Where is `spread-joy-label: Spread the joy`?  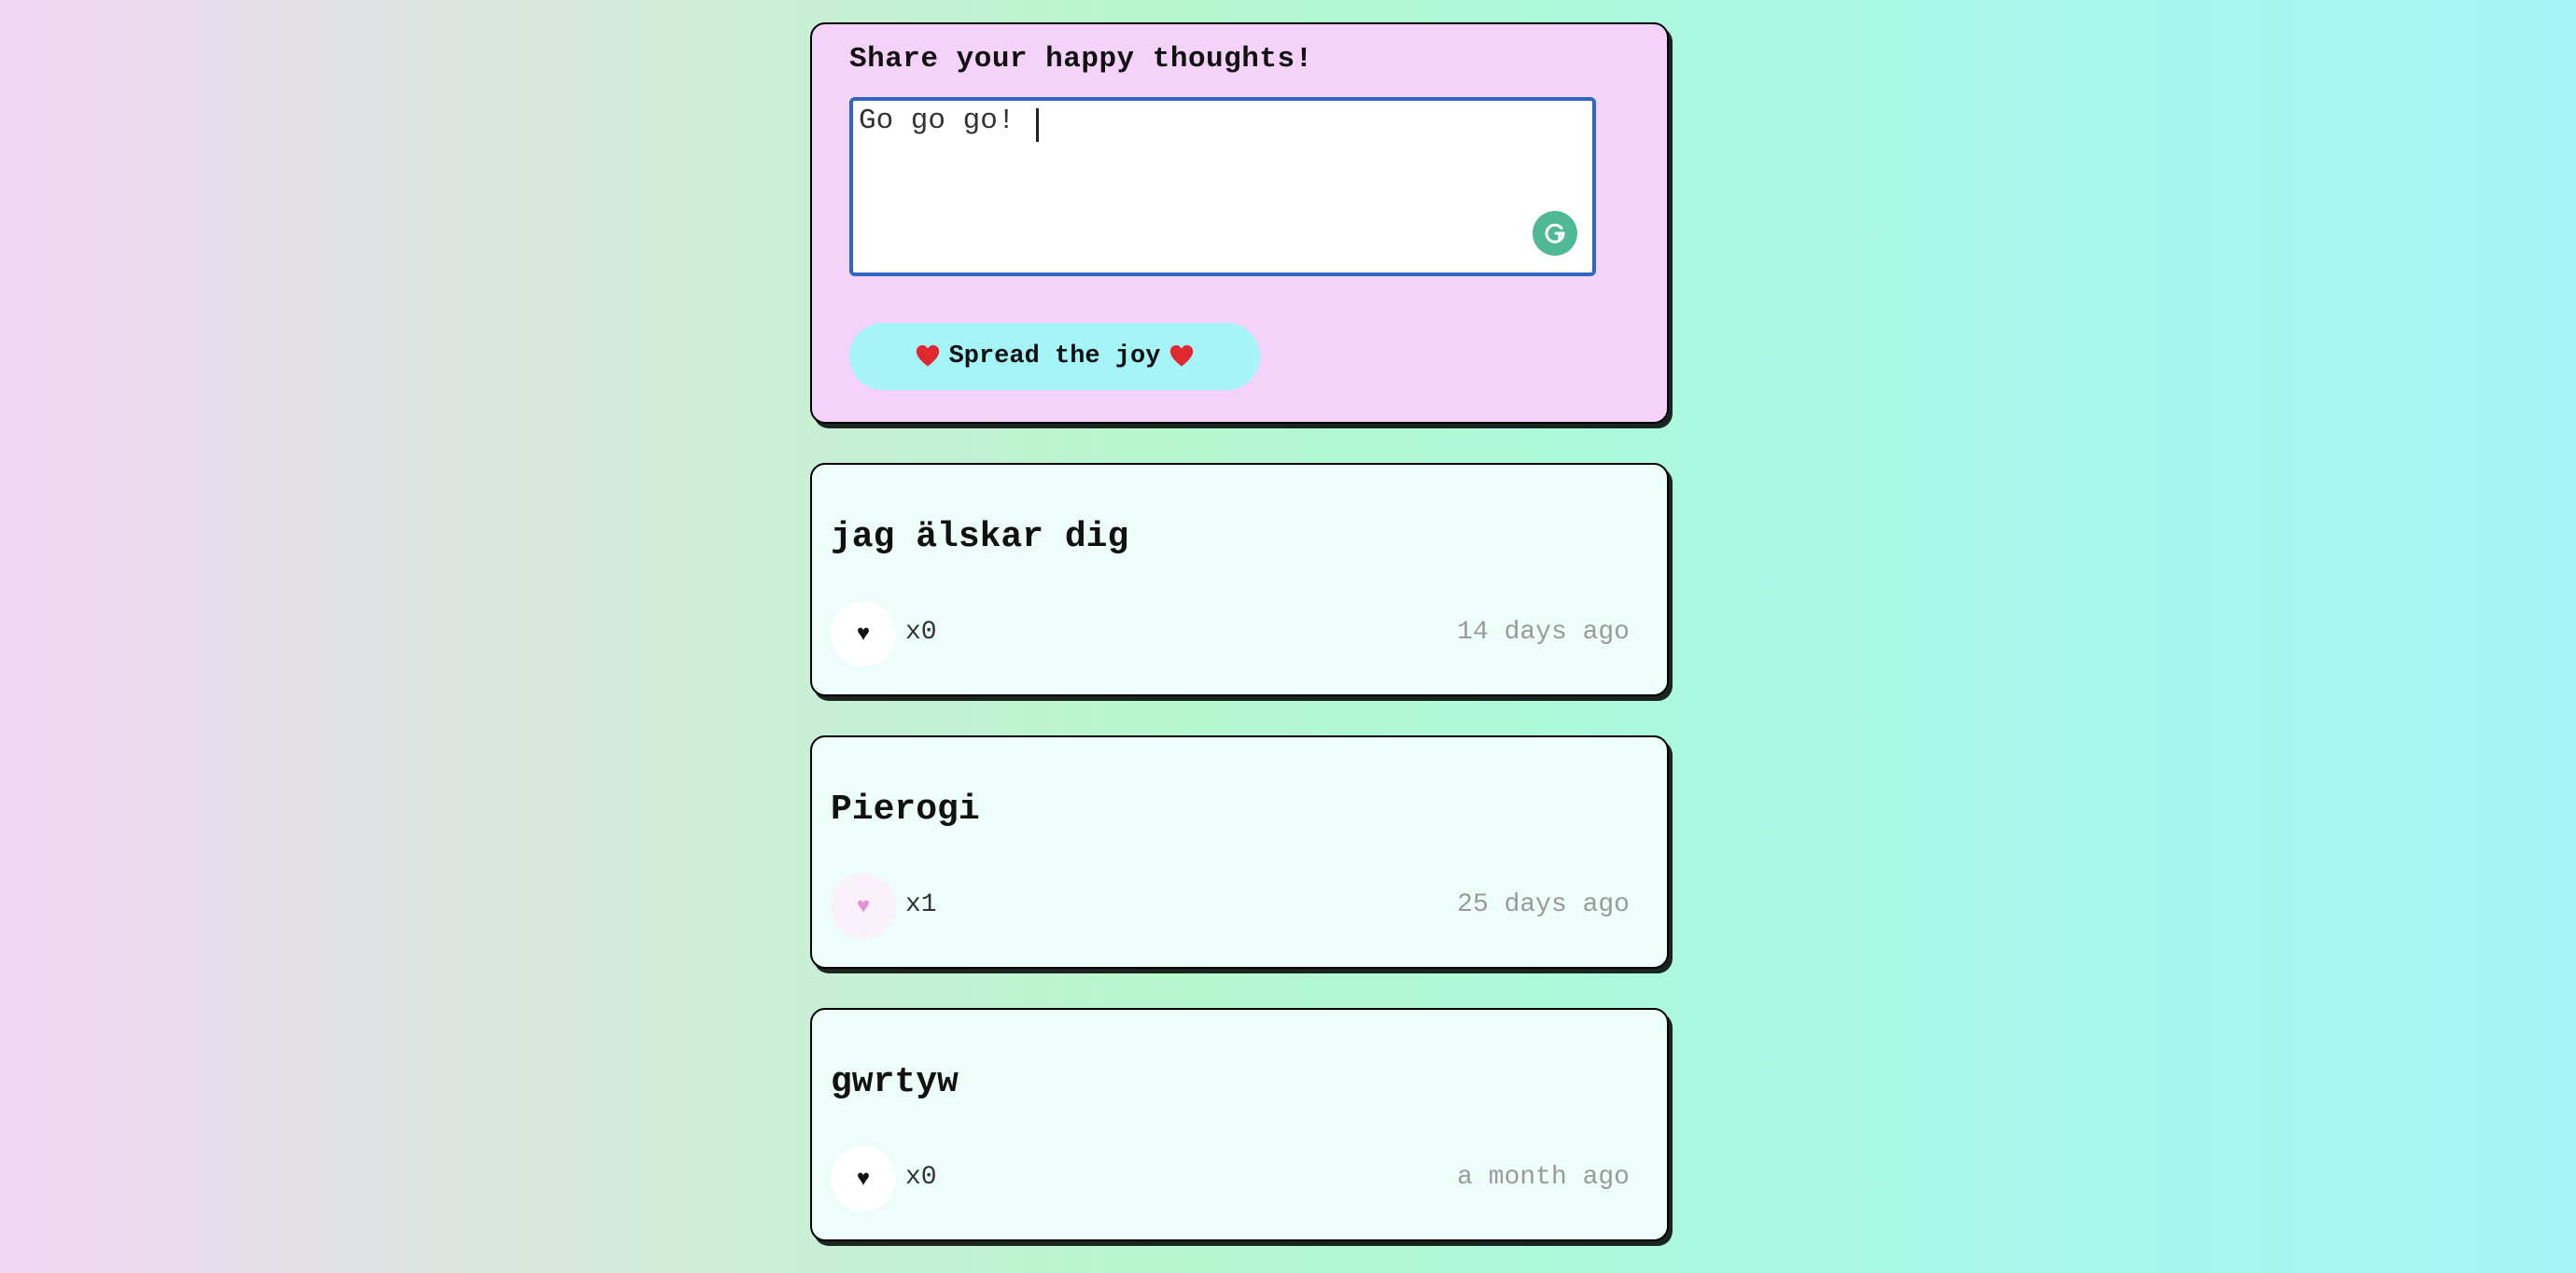
spread-joy-label: Spread the joy is located at coordinates (1054, 357).